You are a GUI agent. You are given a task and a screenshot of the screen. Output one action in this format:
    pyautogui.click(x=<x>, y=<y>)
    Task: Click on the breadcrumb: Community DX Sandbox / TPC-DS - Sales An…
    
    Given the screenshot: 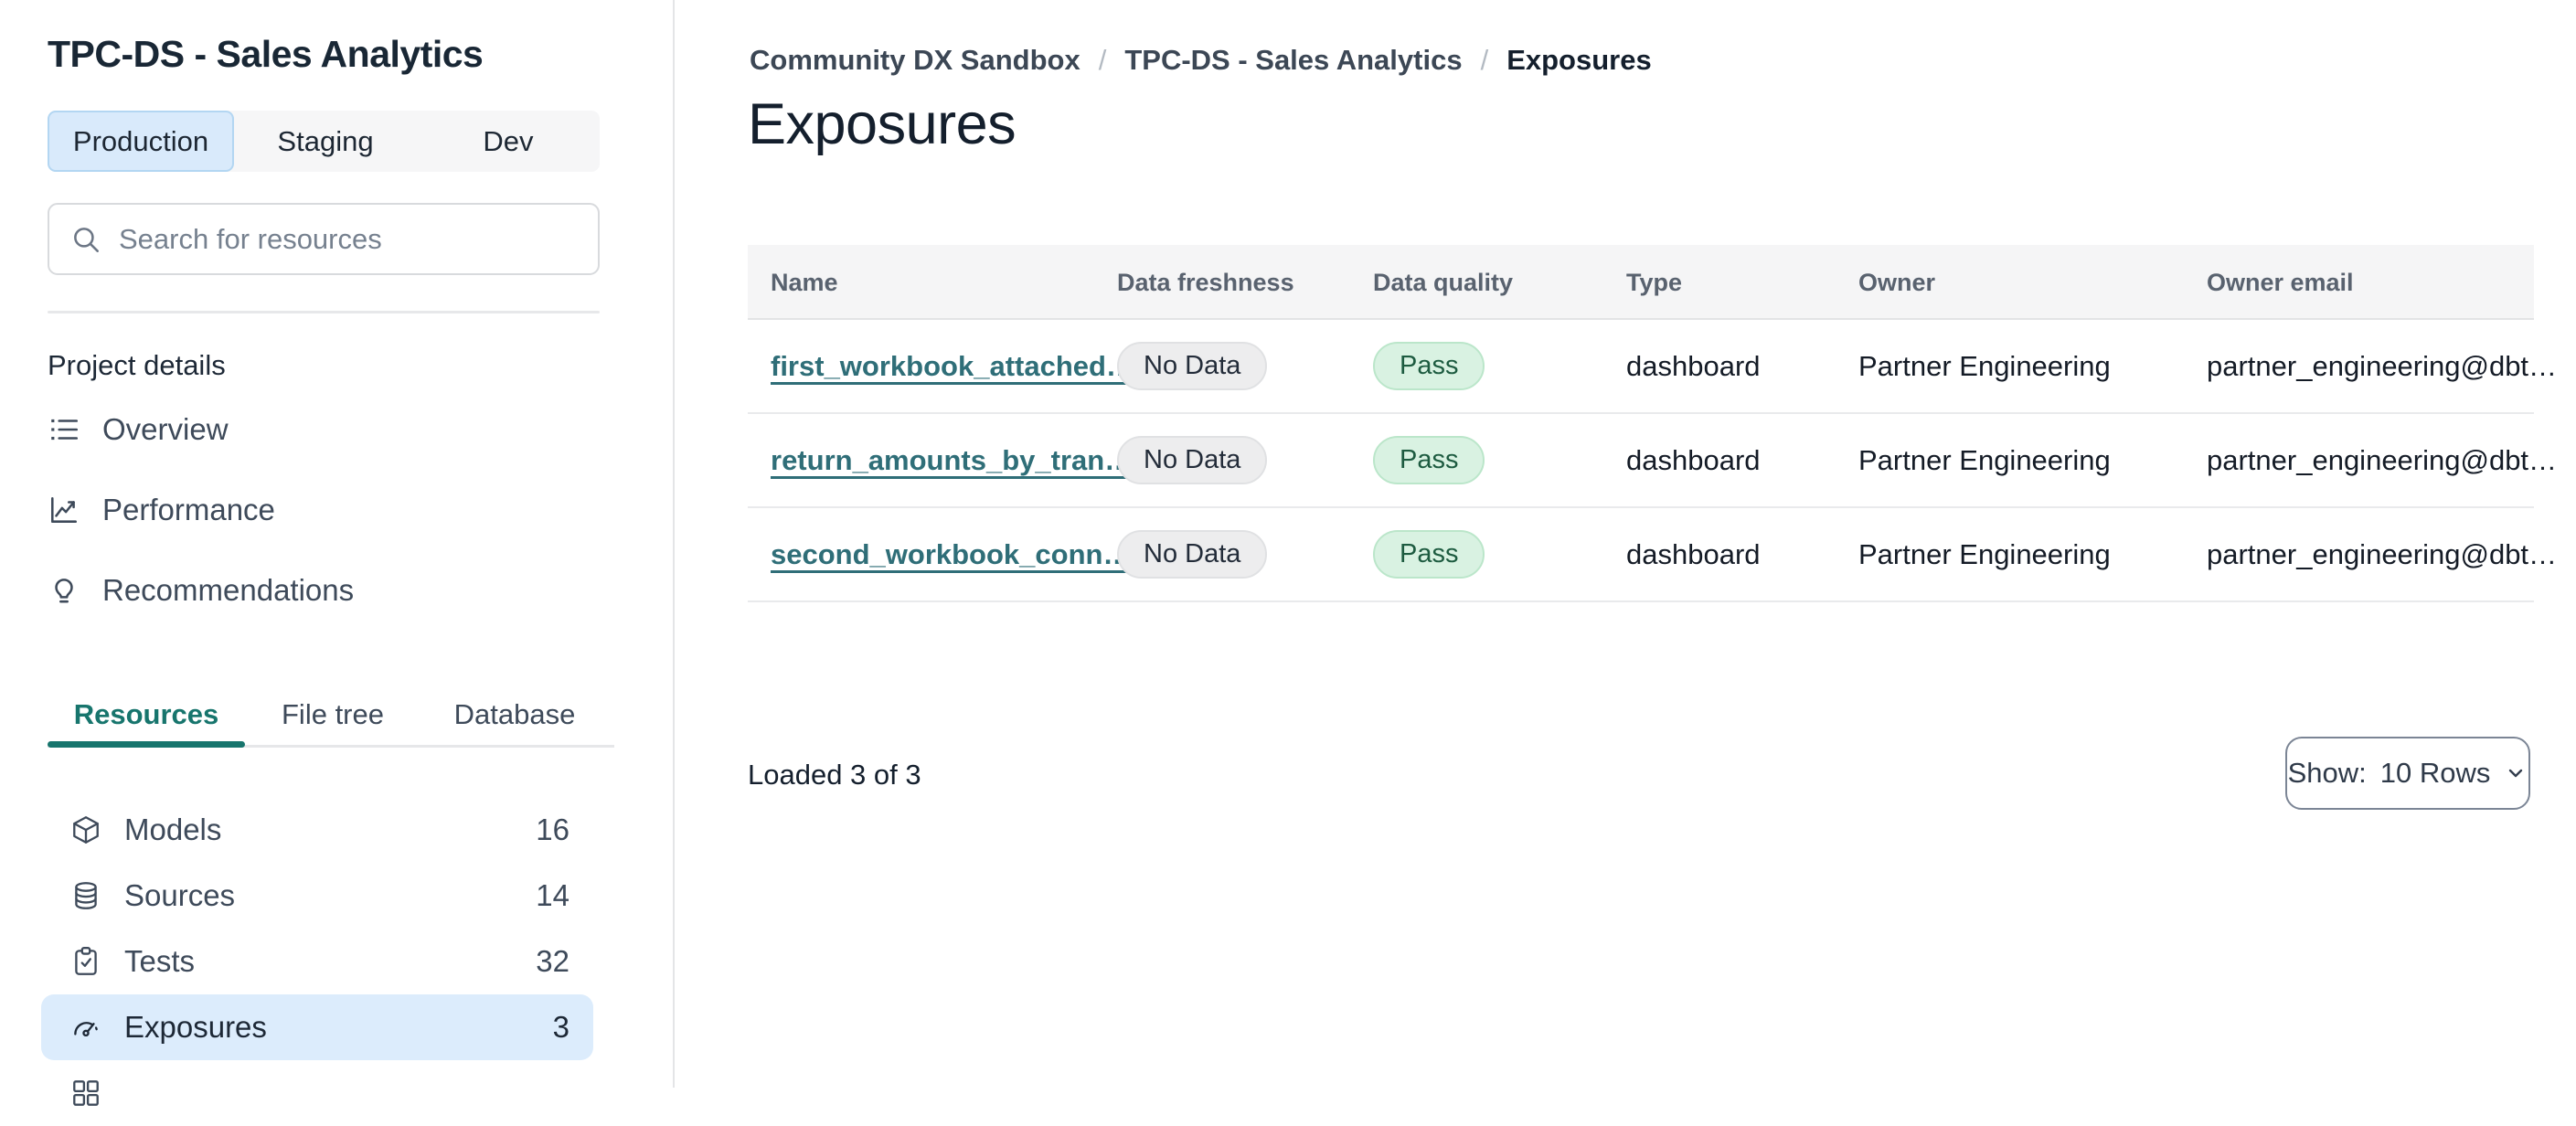 What is the action you would take?
    pyautogui.click(x=1201, y=60)
    